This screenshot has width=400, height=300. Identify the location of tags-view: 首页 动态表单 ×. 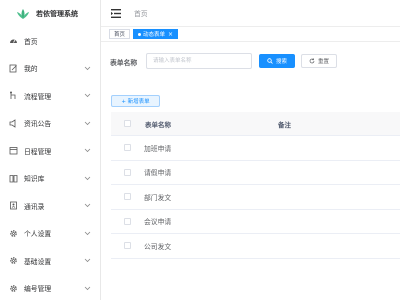
(250, 34).